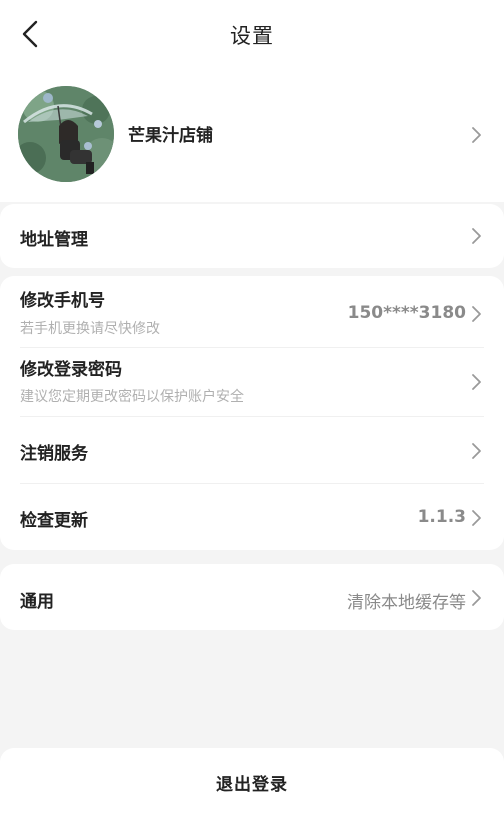 The width and height of the screenshot is (504, 817). Describe the element at coordinates (252, 311) in the screenshot. I see `change-phone-row: 修改手机号 若手机更换请尽快修改 150****3180` at that location.